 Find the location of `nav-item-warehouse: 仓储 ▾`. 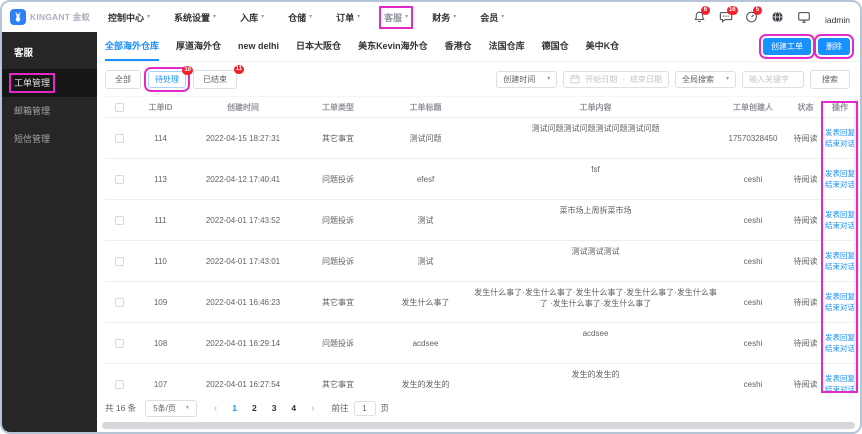

nav-item-warehouse: 仓储 ▾ is located at coordinates (300, 17).